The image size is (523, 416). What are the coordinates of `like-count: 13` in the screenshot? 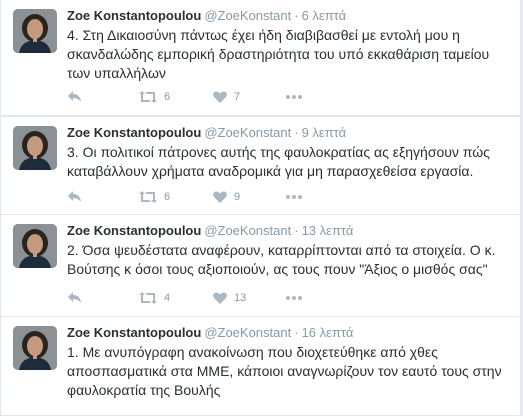 It's located at (240, 298).